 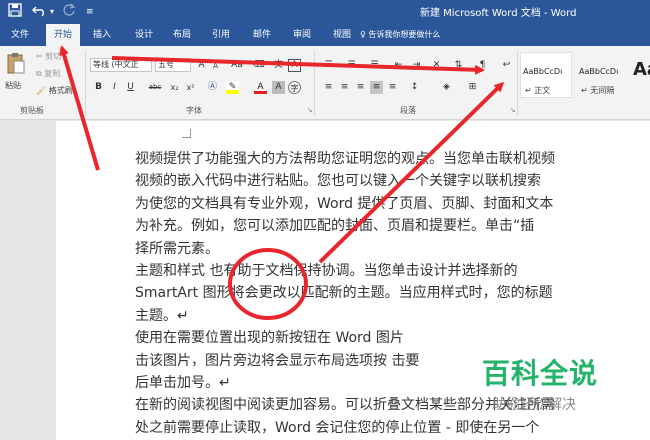 I want to click on body-line: 主题。↵, so click(x=162, y=315).